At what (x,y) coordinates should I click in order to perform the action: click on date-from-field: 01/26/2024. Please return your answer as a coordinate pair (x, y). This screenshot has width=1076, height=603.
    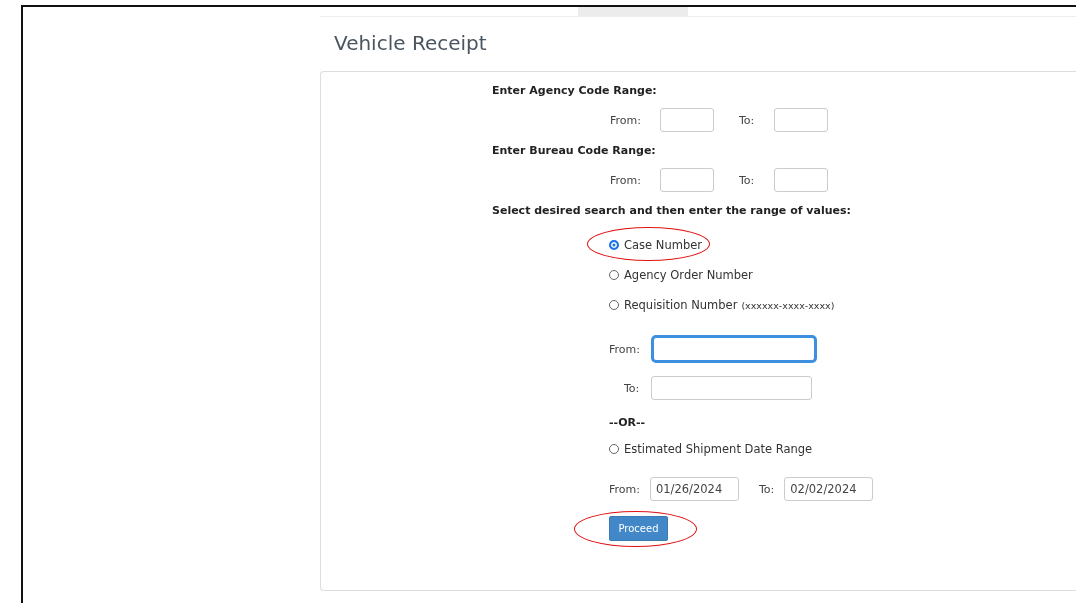
    Looking at the image, I should click on (694, 489).